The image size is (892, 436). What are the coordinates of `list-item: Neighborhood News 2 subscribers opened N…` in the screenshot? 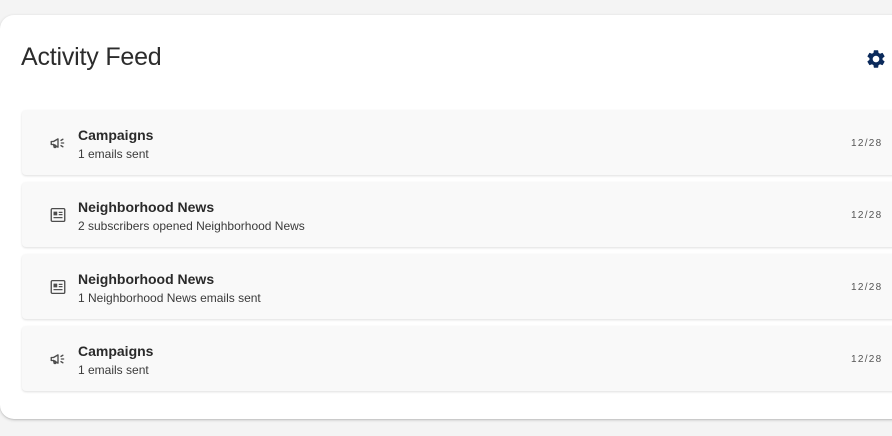 It's located at (457, 214).